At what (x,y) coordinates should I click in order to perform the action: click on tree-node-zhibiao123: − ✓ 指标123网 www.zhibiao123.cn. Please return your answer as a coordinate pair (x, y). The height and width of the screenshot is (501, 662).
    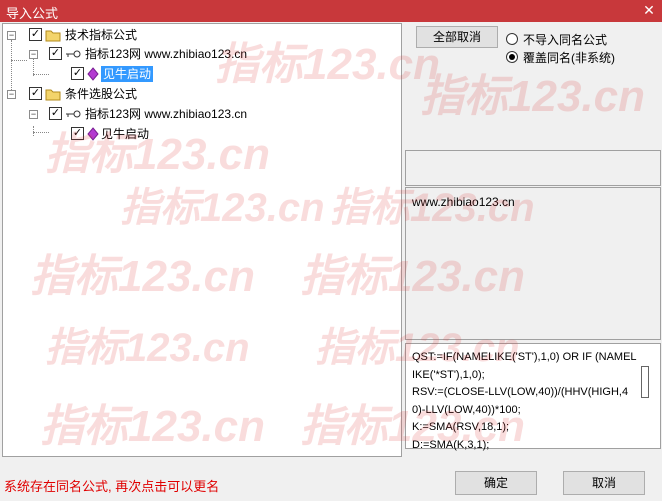
    Looking at the image, I should click on (169, 54).